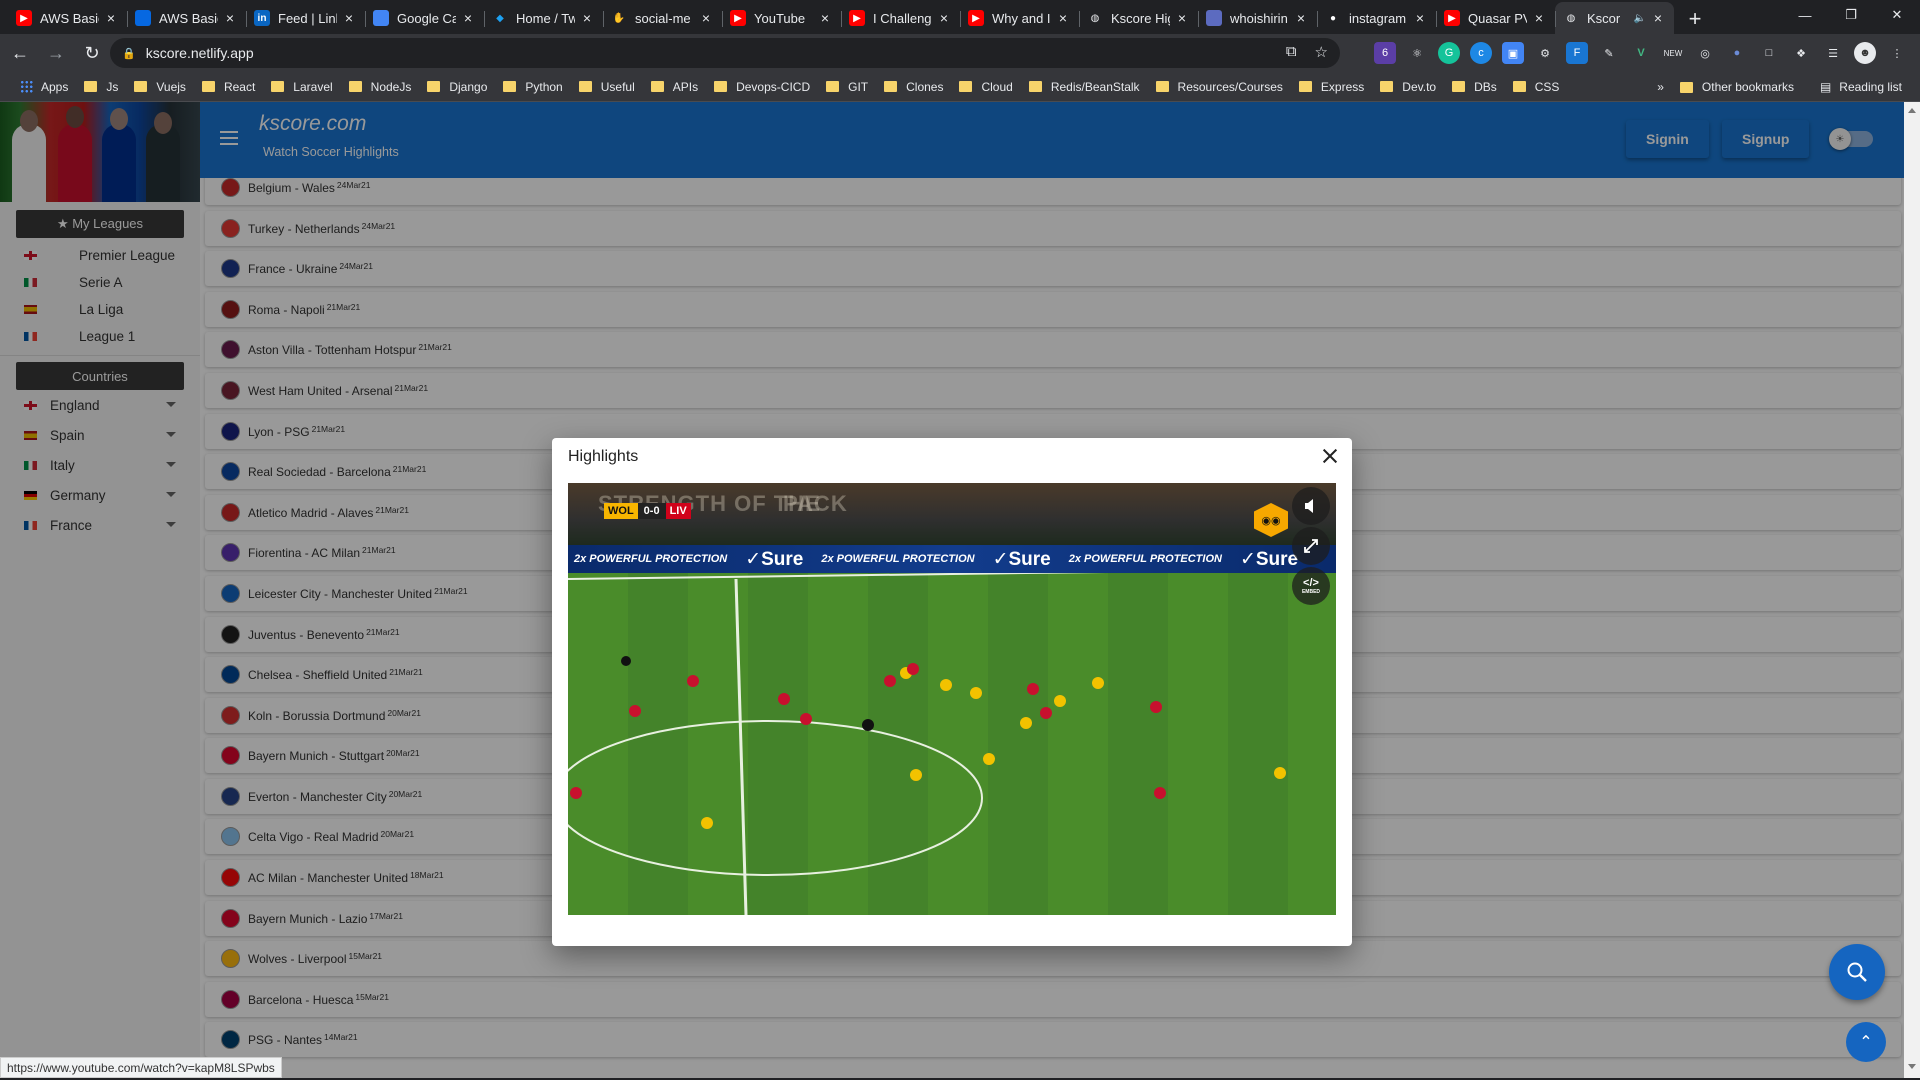 This screenshot has width=1920, height=1080. I want to click on reading-list-button: ▤ Reading list, so click(1861, 87).